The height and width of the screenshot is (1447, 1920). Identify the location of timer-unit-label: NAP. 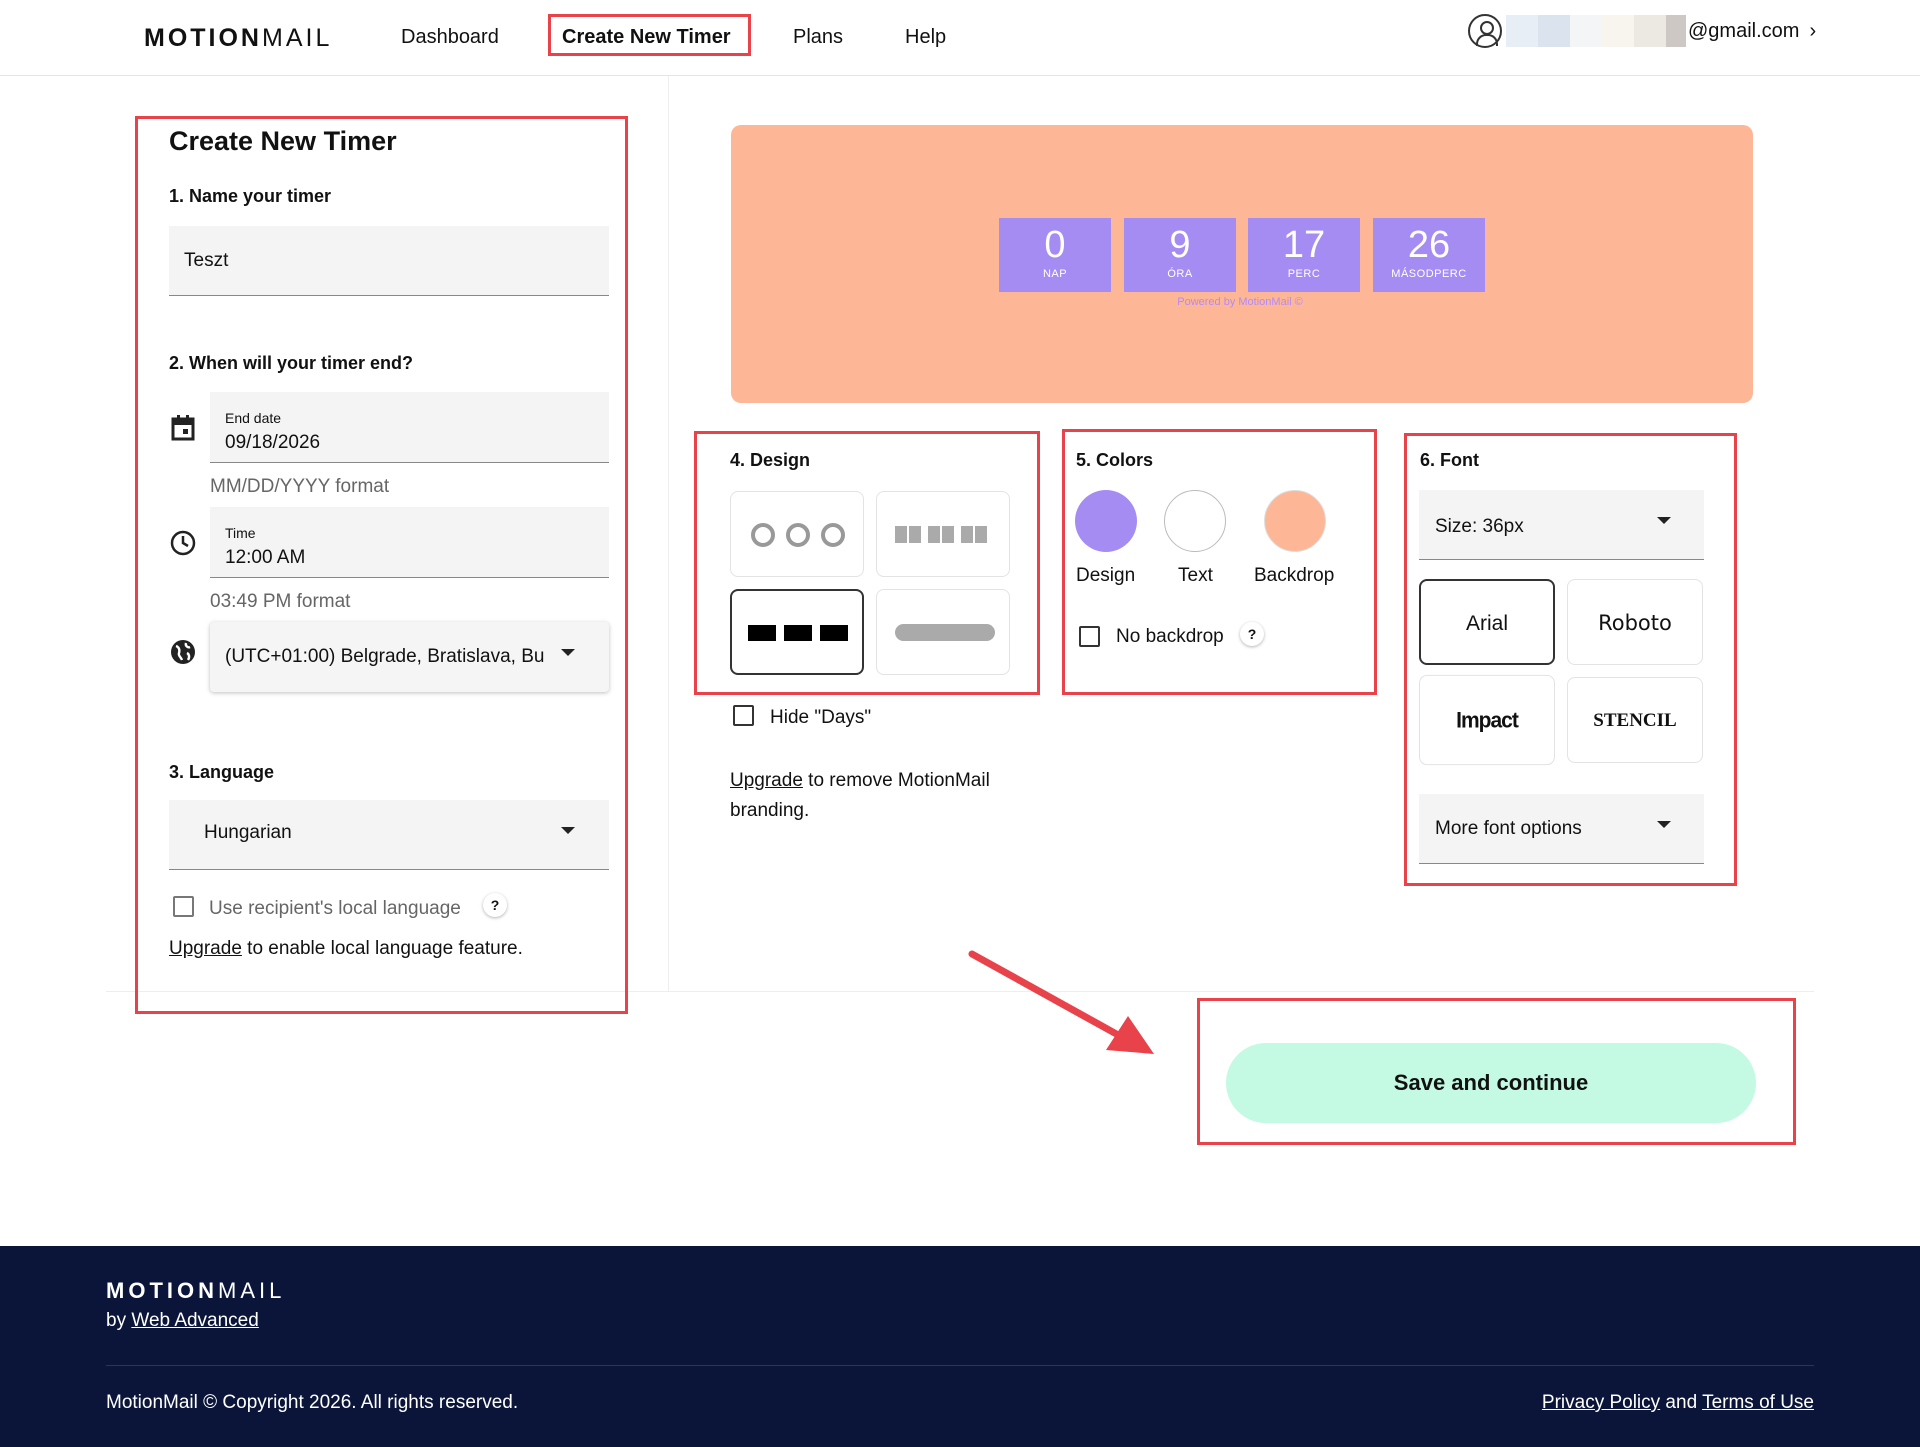
(1055, 274).